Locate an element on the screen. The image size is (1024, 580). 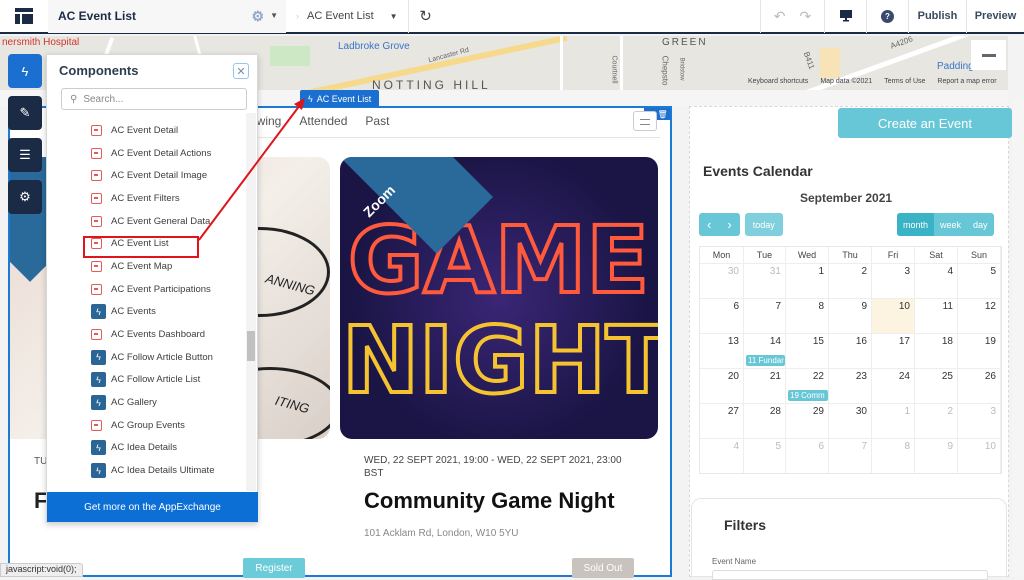
terms-link: Terms of Use is located at coordinates (904, 81).